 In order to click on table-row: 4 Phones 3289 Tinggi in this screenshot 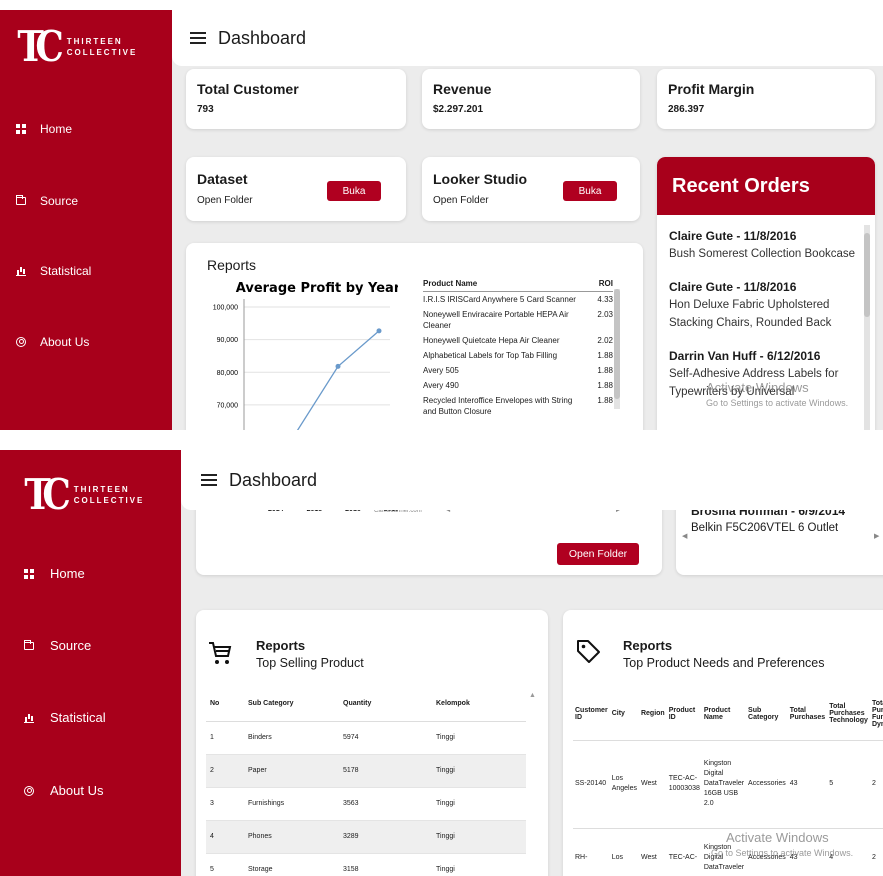, I will do `click(366, 837)`.